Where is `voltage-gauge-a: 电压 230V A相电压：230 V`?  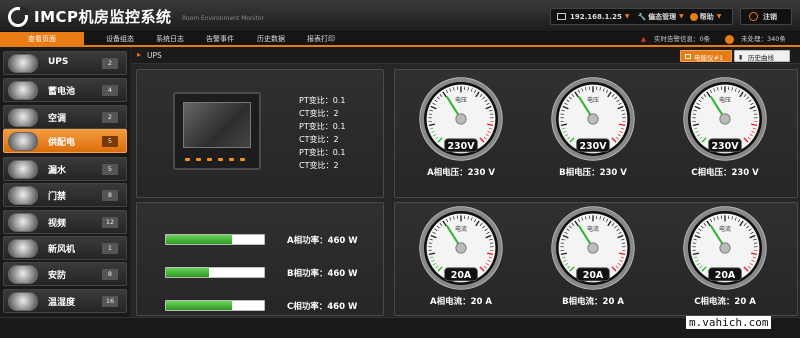 voltage-gauge-a: 电压 230V A相电压：230 V is located at coordinates (461, 127).